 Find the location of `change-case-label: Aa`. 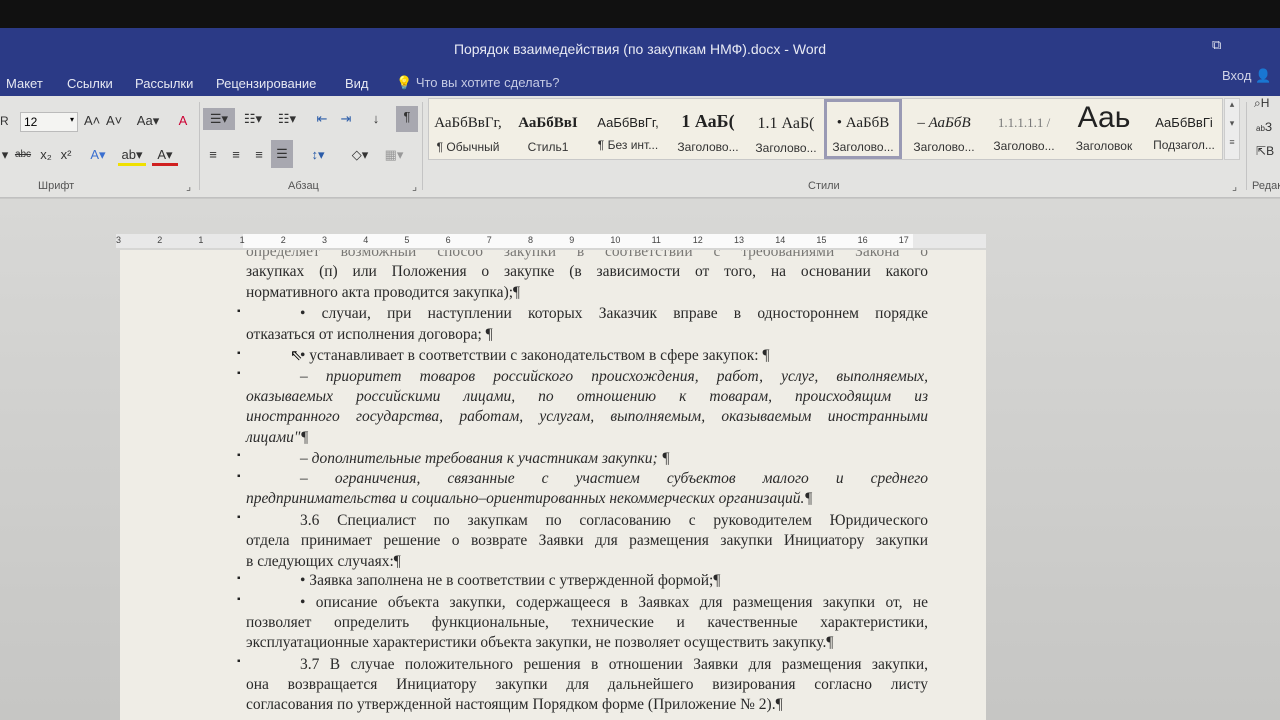

change-case-label: Aa is located at coordinates (144, 120).